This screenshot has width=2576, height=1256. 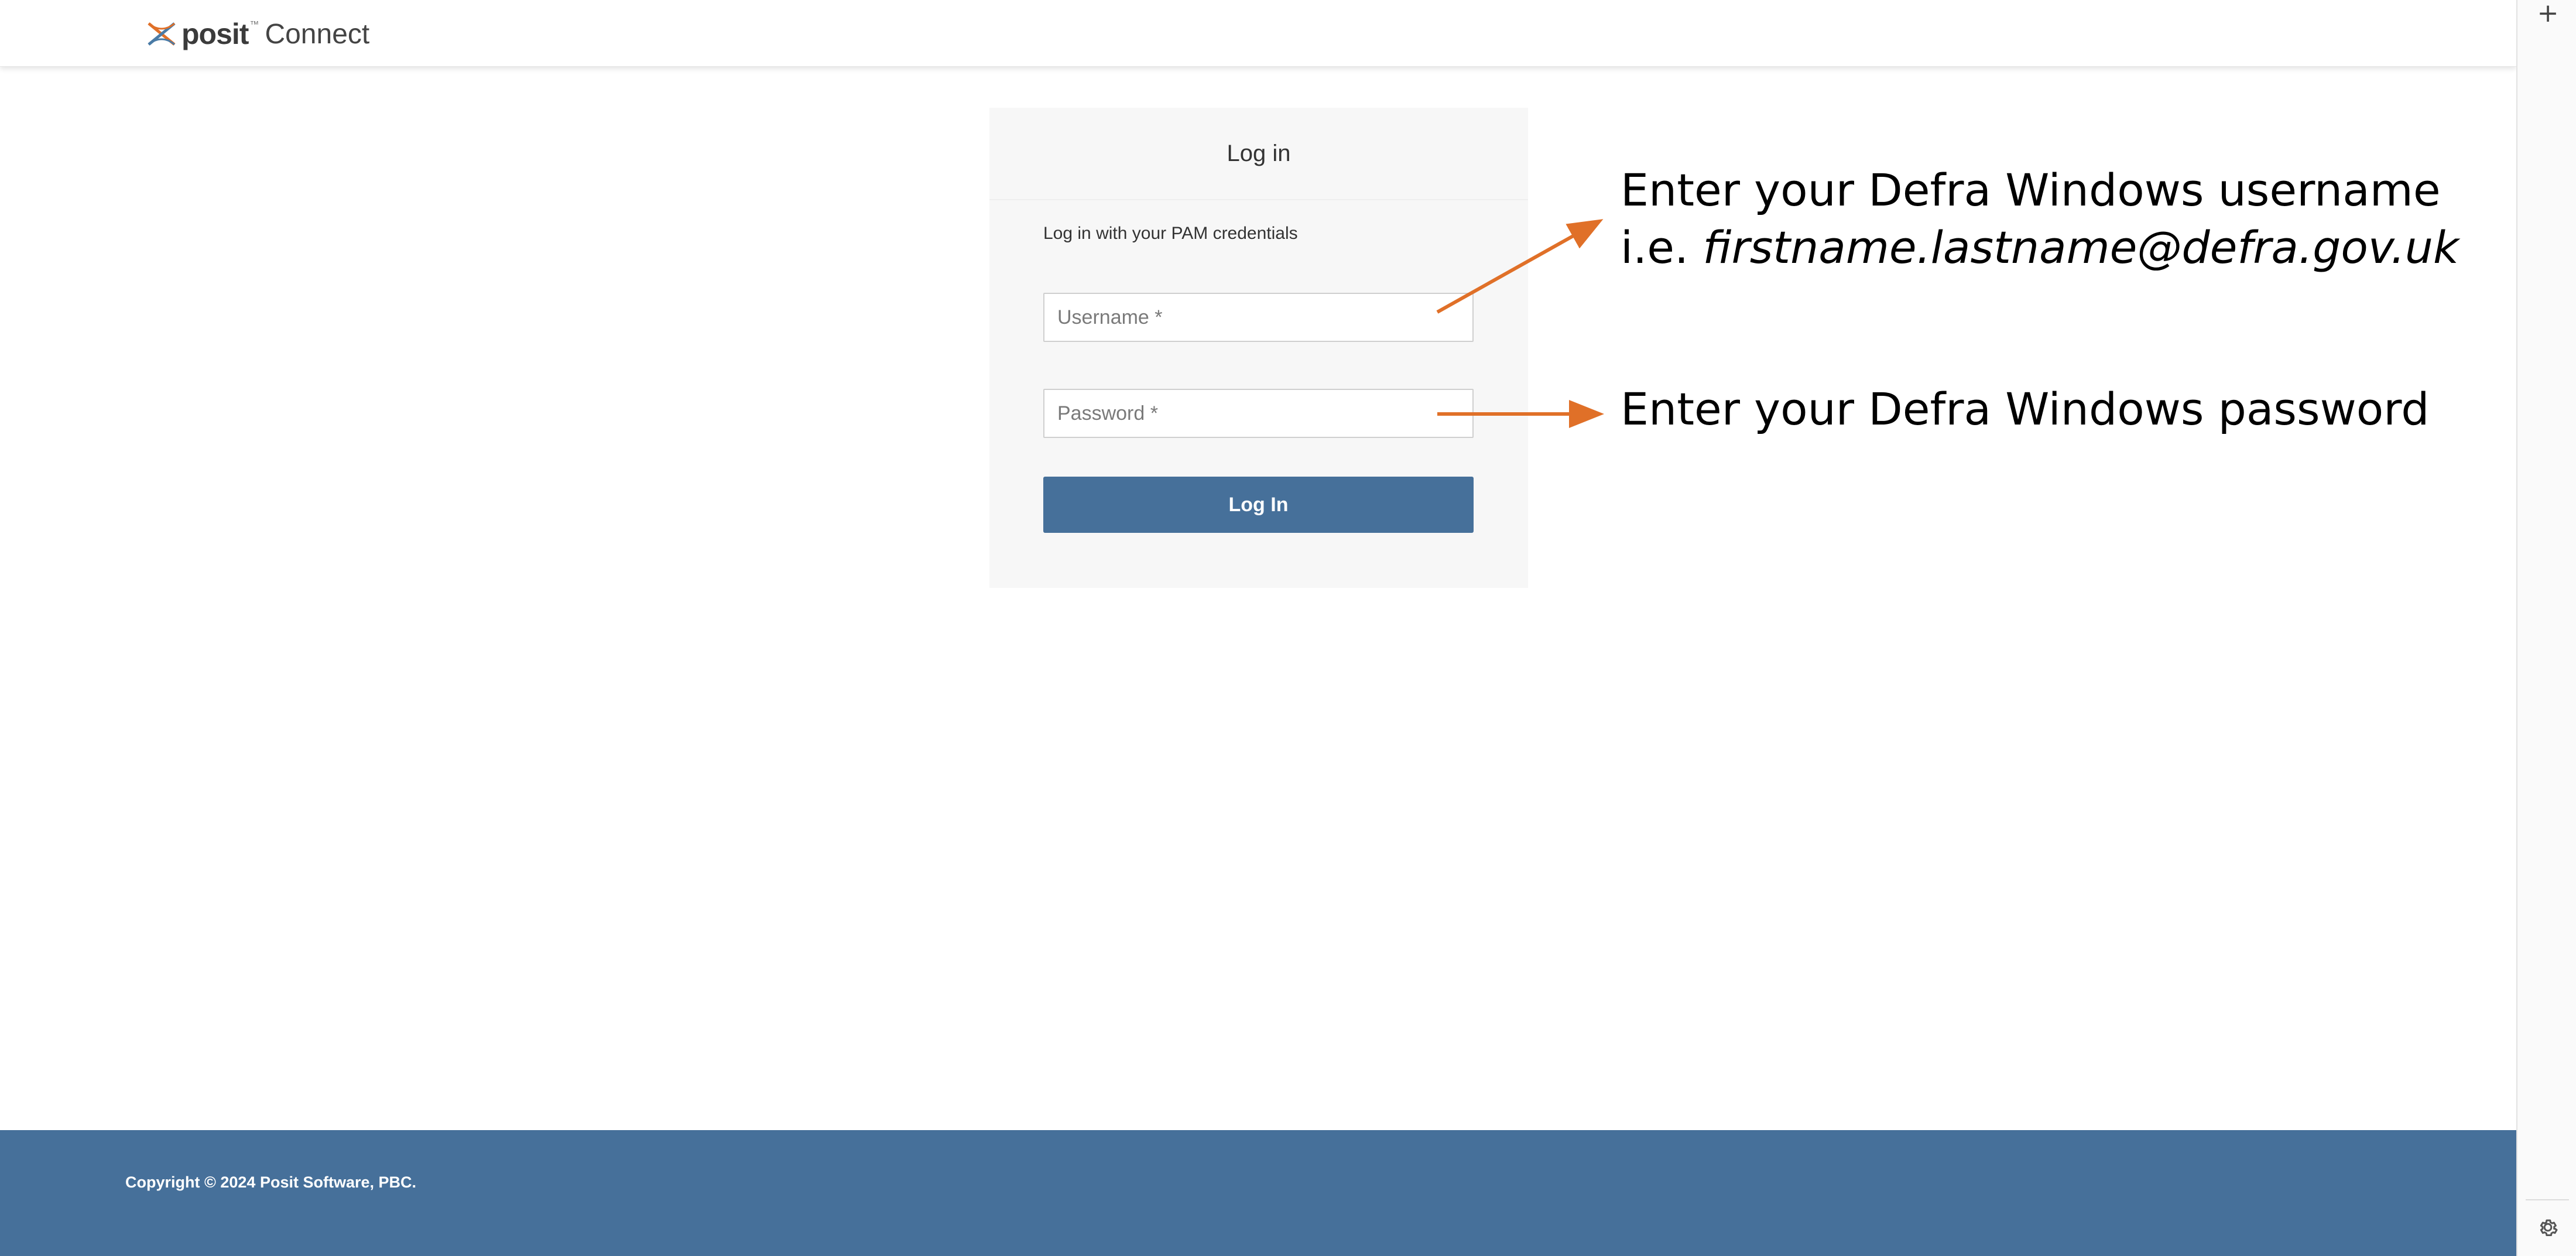 What do you see at coordinates (254, 25) in the screenshot?
I see `logo-trademark: ™` at bounding box center [254, 25].